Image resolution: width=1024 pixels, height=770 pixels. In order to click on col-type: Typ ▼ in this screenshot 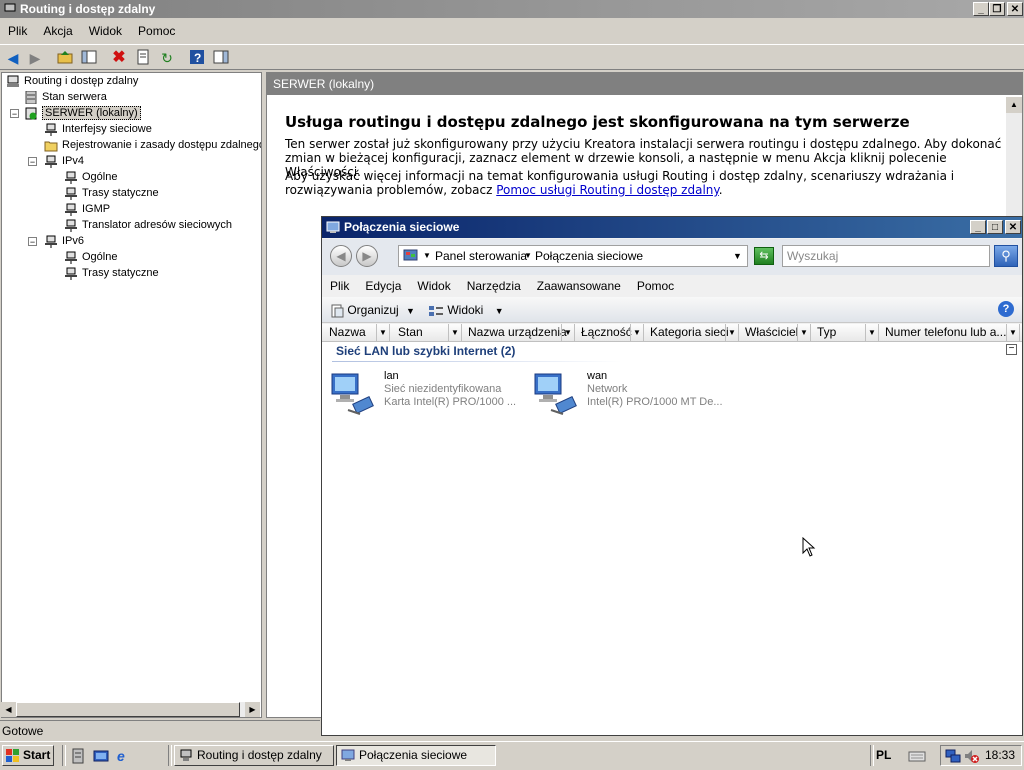, I will do `click(845, 332)`.